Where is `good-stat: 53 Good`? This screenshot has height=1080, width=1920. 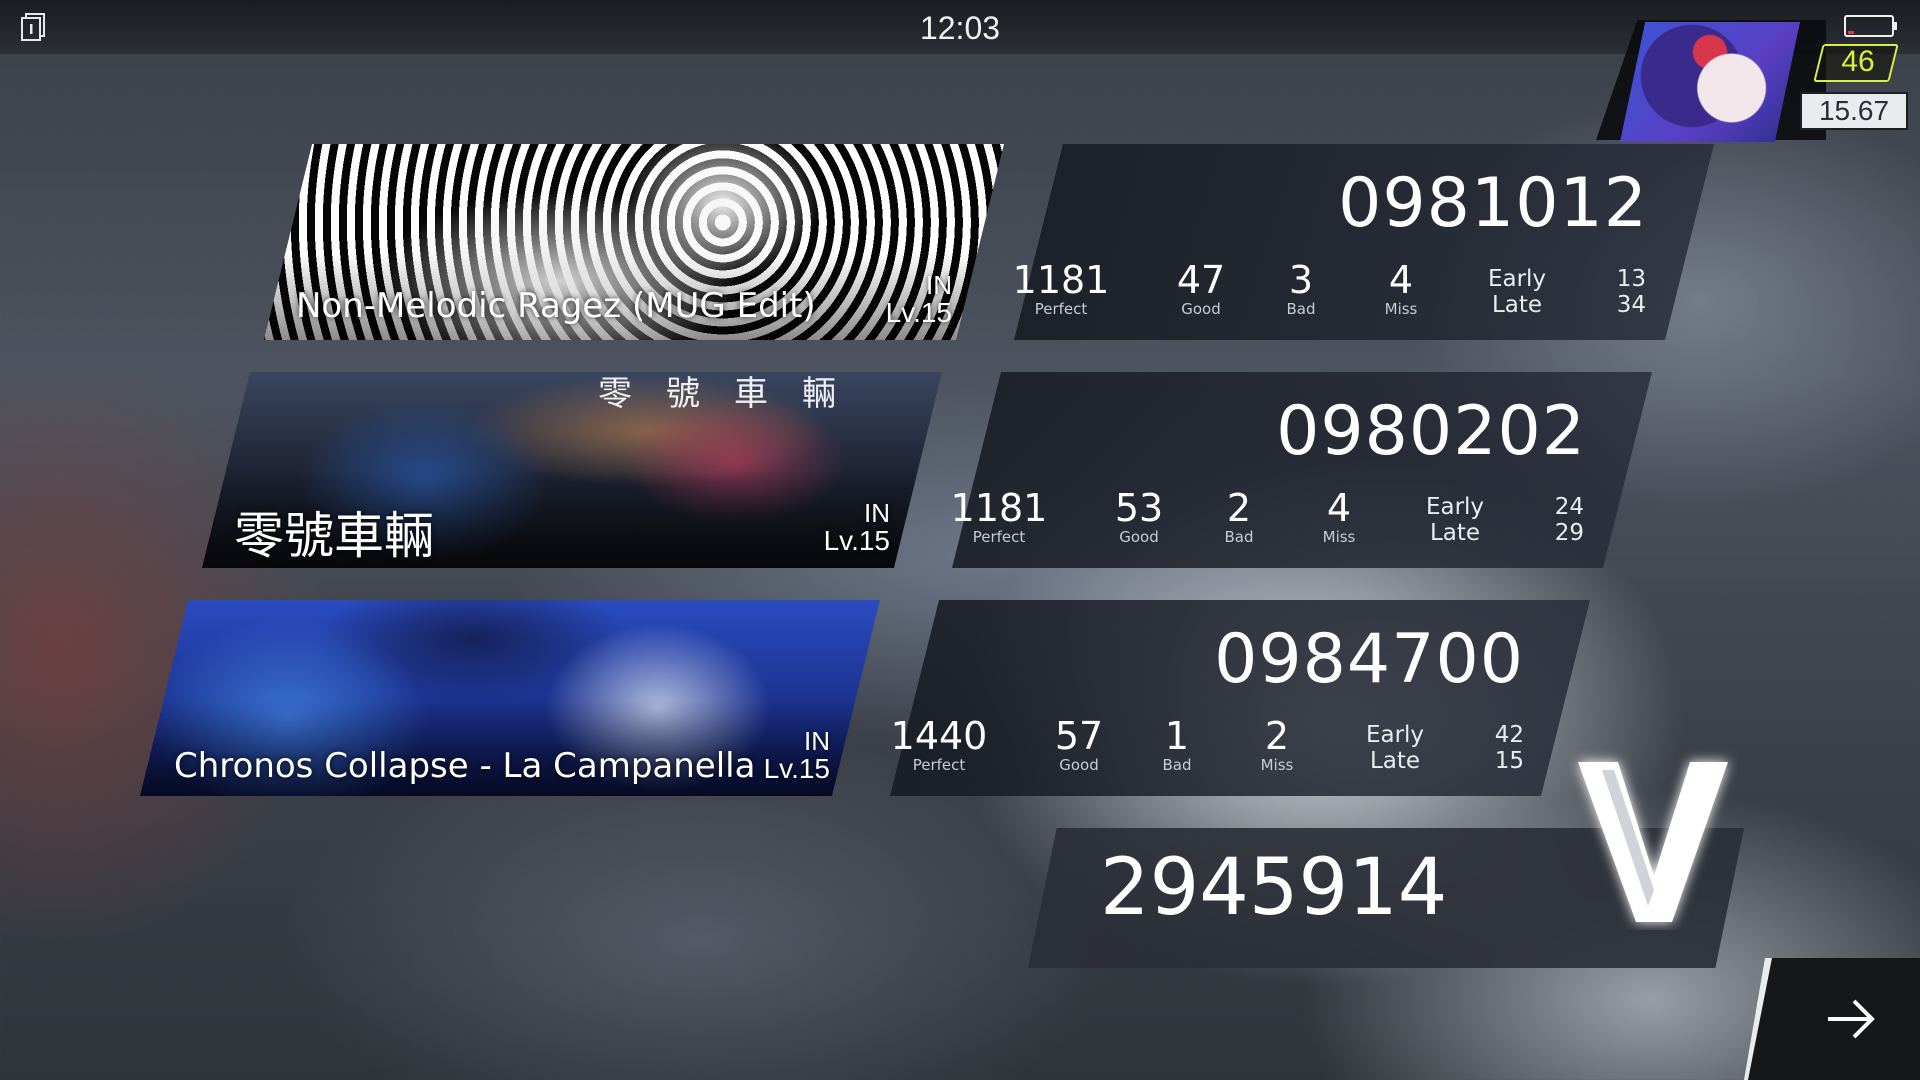
good-stat: 53 Good is located at coordinates (1139, 517).